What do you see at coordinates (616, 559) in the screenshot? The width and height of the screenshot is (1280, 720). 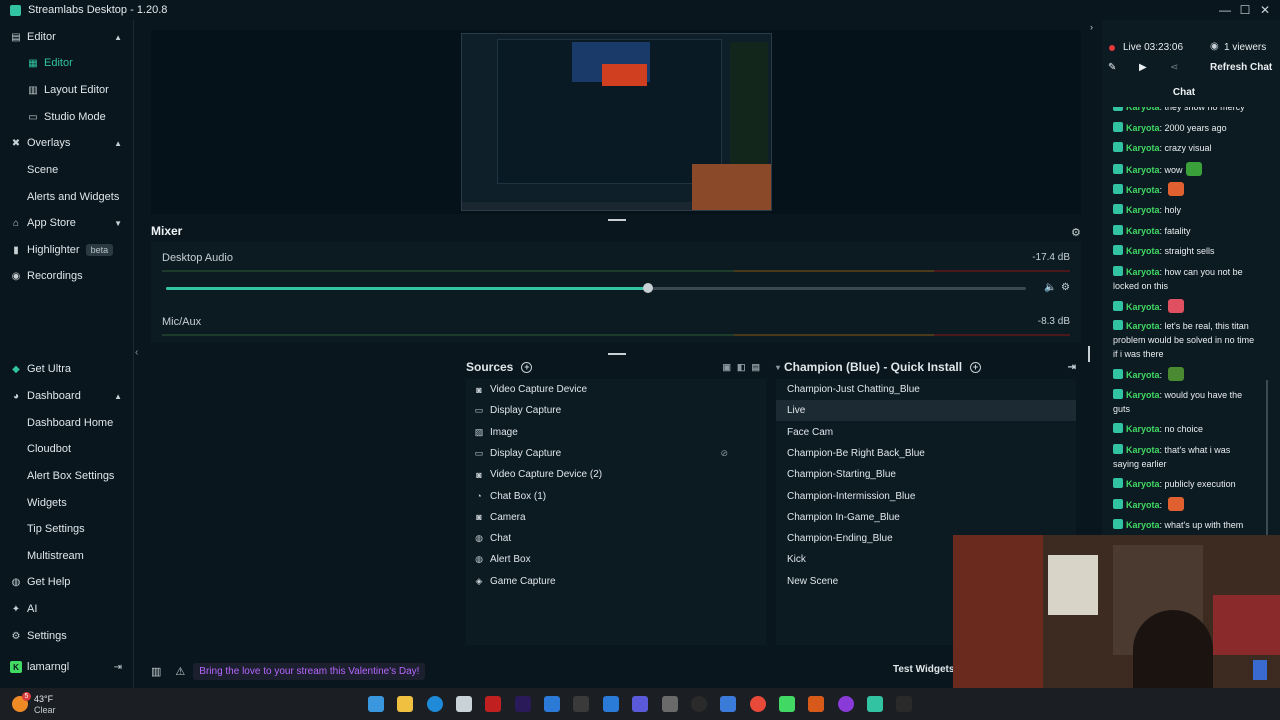 I see `source-item: ◍ Alert Box` at bounding box center [616, 559].